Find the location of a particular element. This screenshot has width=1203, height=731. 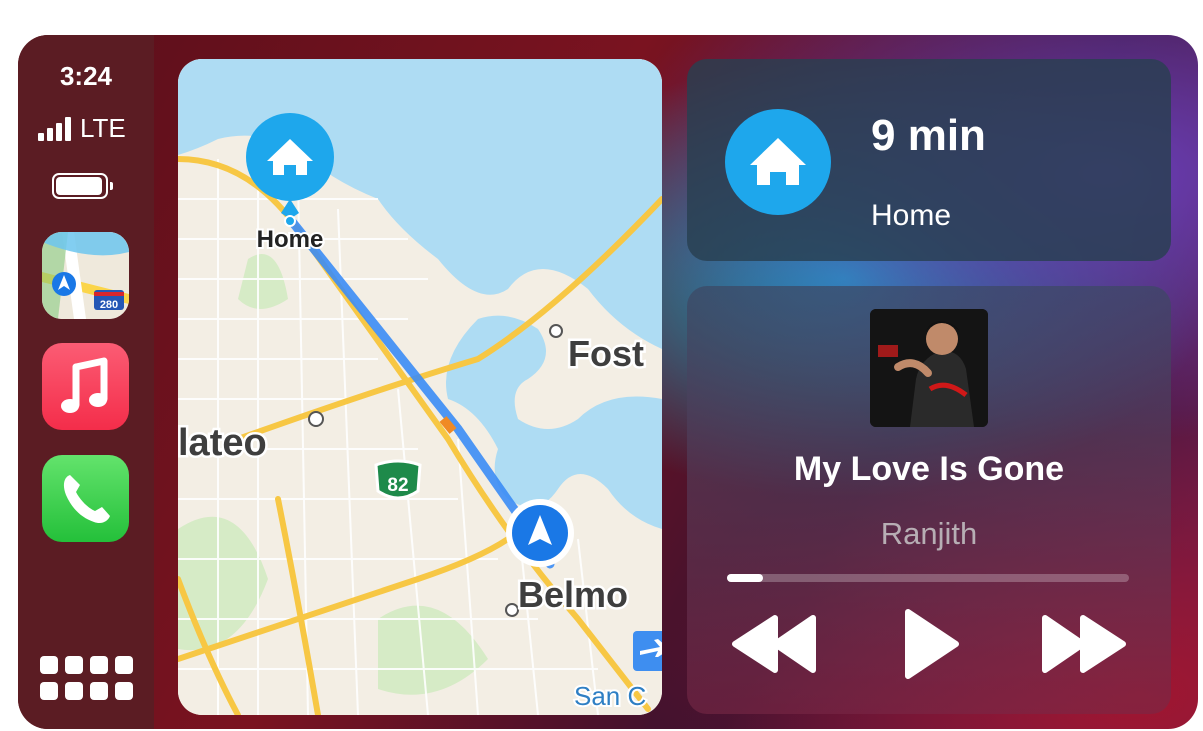

sidebar: 3:24 LTE 280 is located at coordinates (86, 382).